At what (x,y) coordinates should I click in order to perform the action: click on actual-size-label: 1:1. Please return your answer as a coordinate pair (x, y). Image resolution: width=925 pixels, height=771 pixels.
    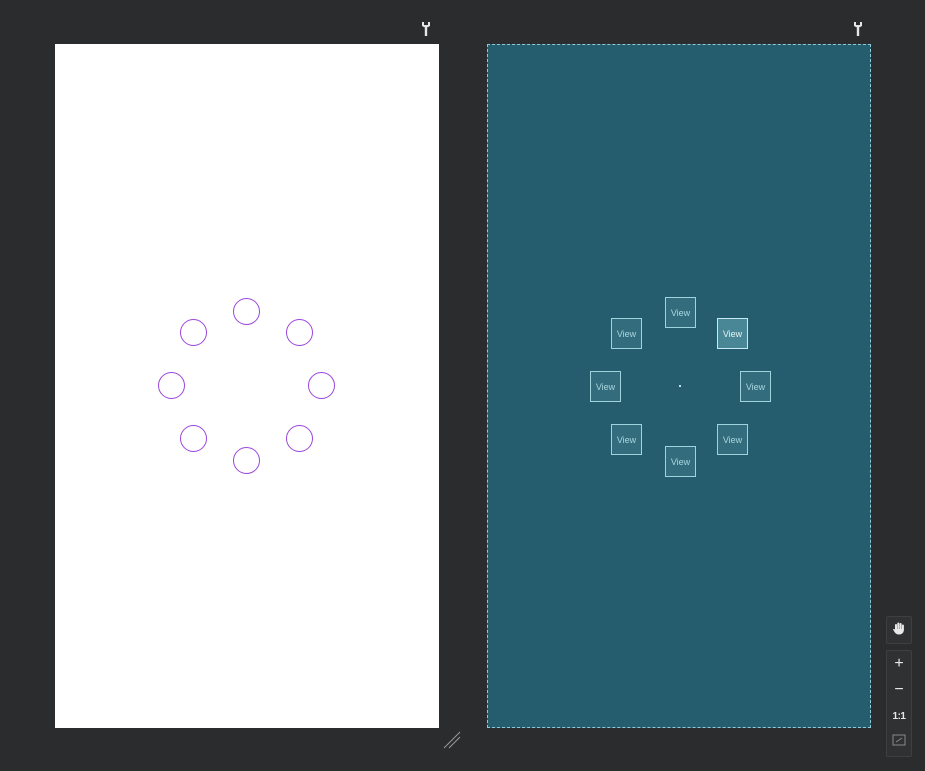
    Looking at the image, I should click on (899, 716).